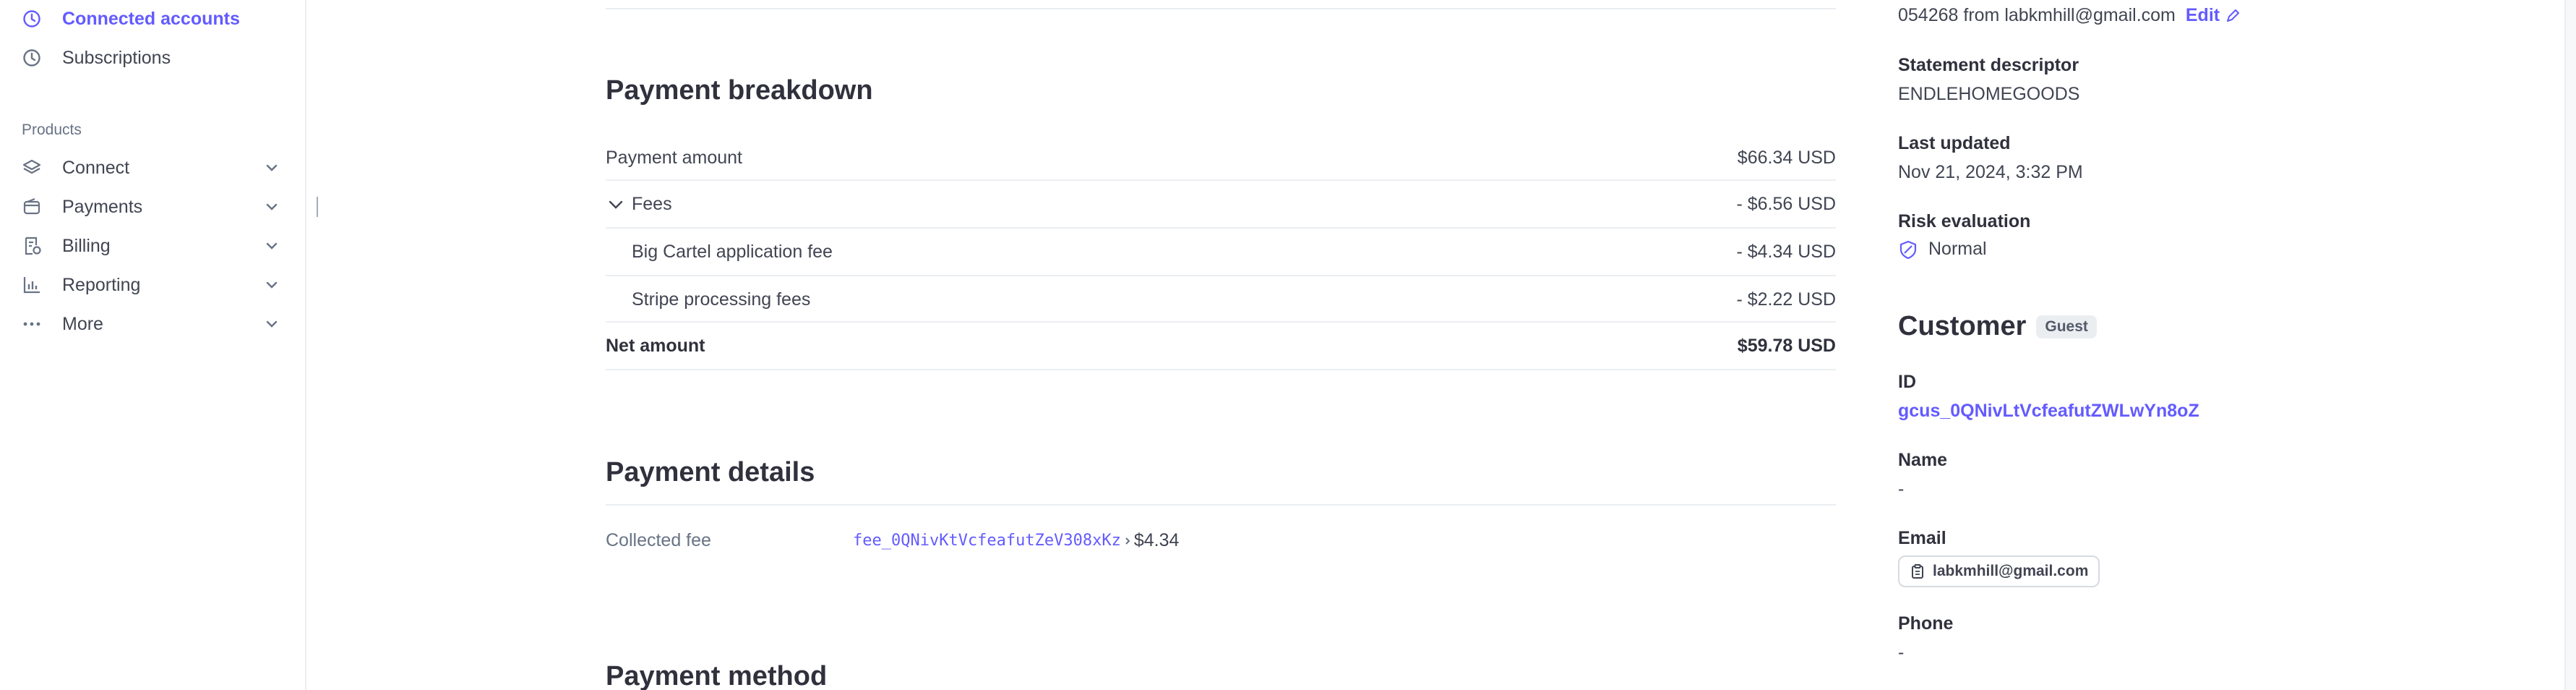 The height and width of the screenshot is (690, 2576). Describe the element at coordinates (96, 167) in the screenshot. I see `sidebar-item-label: Connect` at that location.